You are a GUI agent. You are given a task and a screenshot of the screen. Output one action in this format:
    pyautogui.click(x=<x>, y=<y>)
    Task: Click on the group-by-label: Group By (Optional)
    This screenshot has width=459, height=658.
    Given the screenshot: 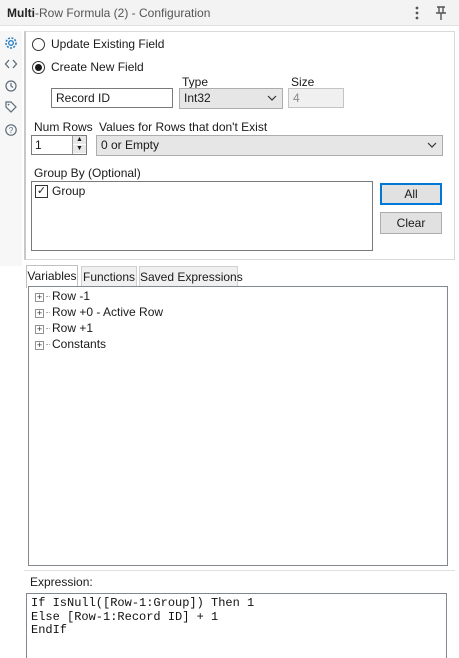 What is the action you would take?
    pyautogui.click(x=87, y=173)
    